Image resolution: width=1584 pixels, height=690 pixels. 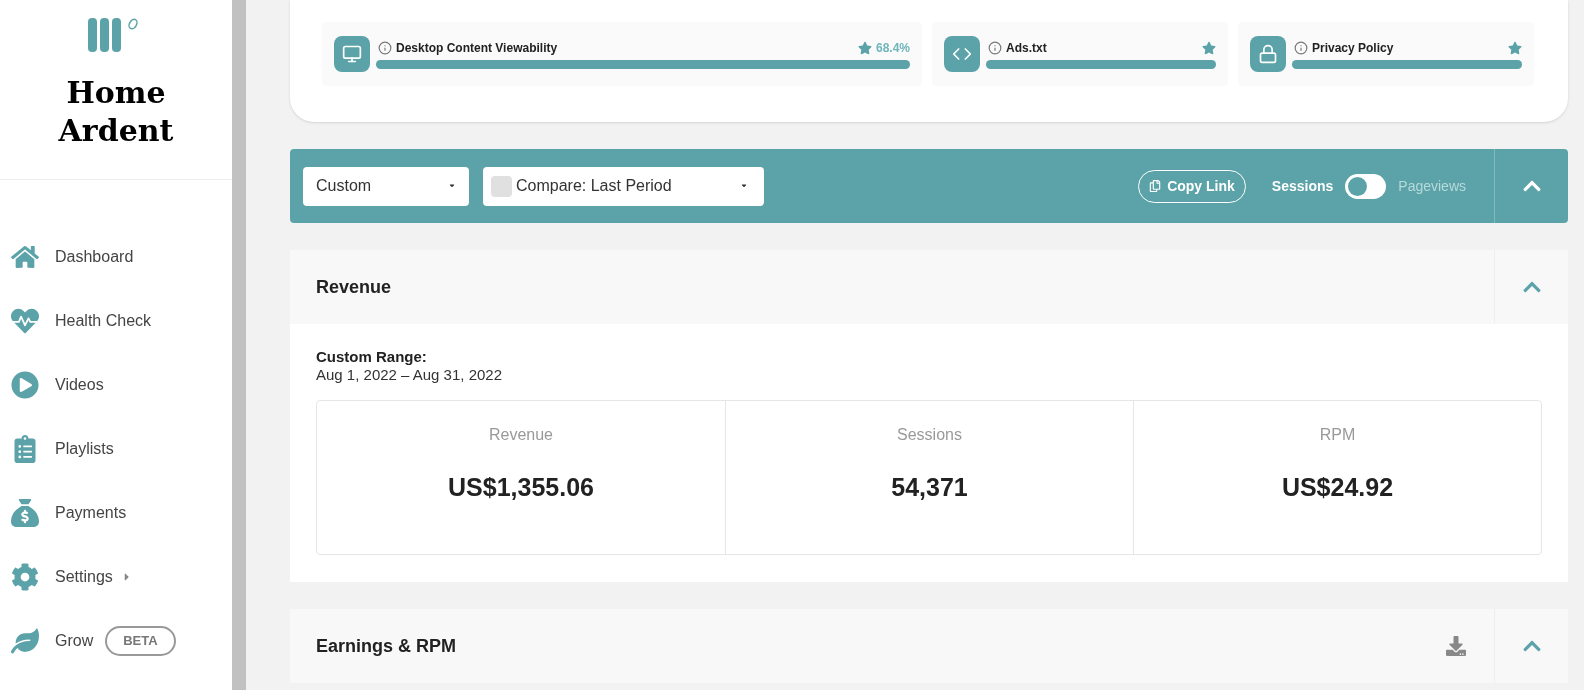 I want to click on brand-name: Ardent, so click(x=116, y=131).